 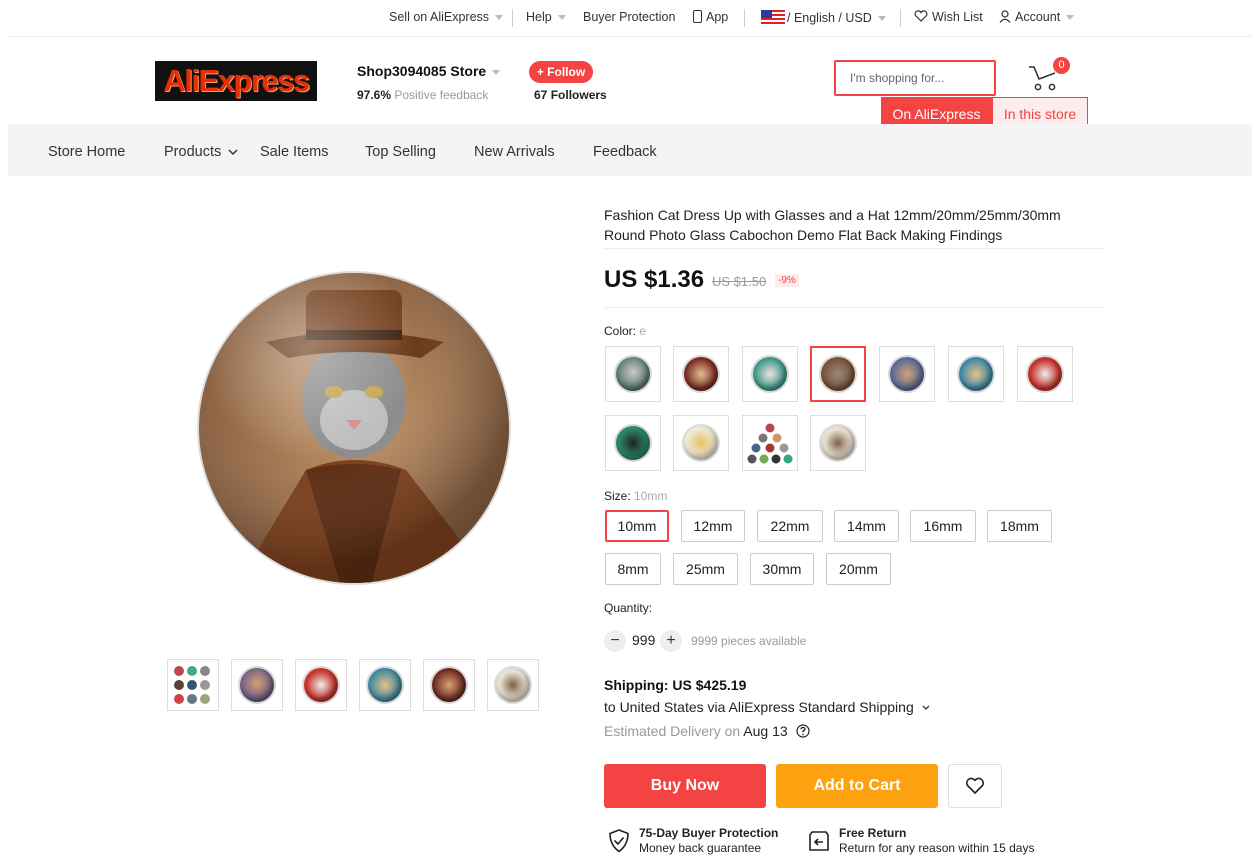 What do you see at coordinates (374, 95) in the screenshot?
I see `feedback-percent: 97.6%` at bounding box center [374, 95].